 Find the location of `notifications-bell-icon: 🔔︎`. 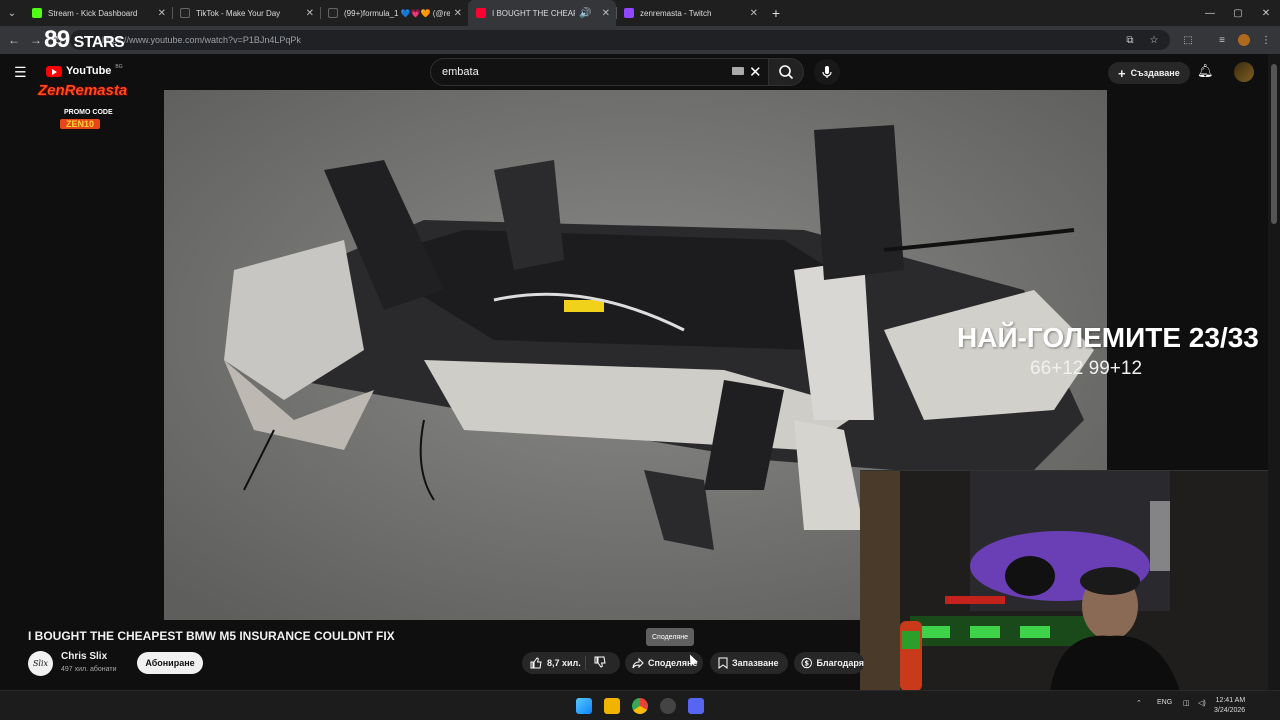

notifications-bell-icon: 🔔︎ is located at coordinates (1205, 71).